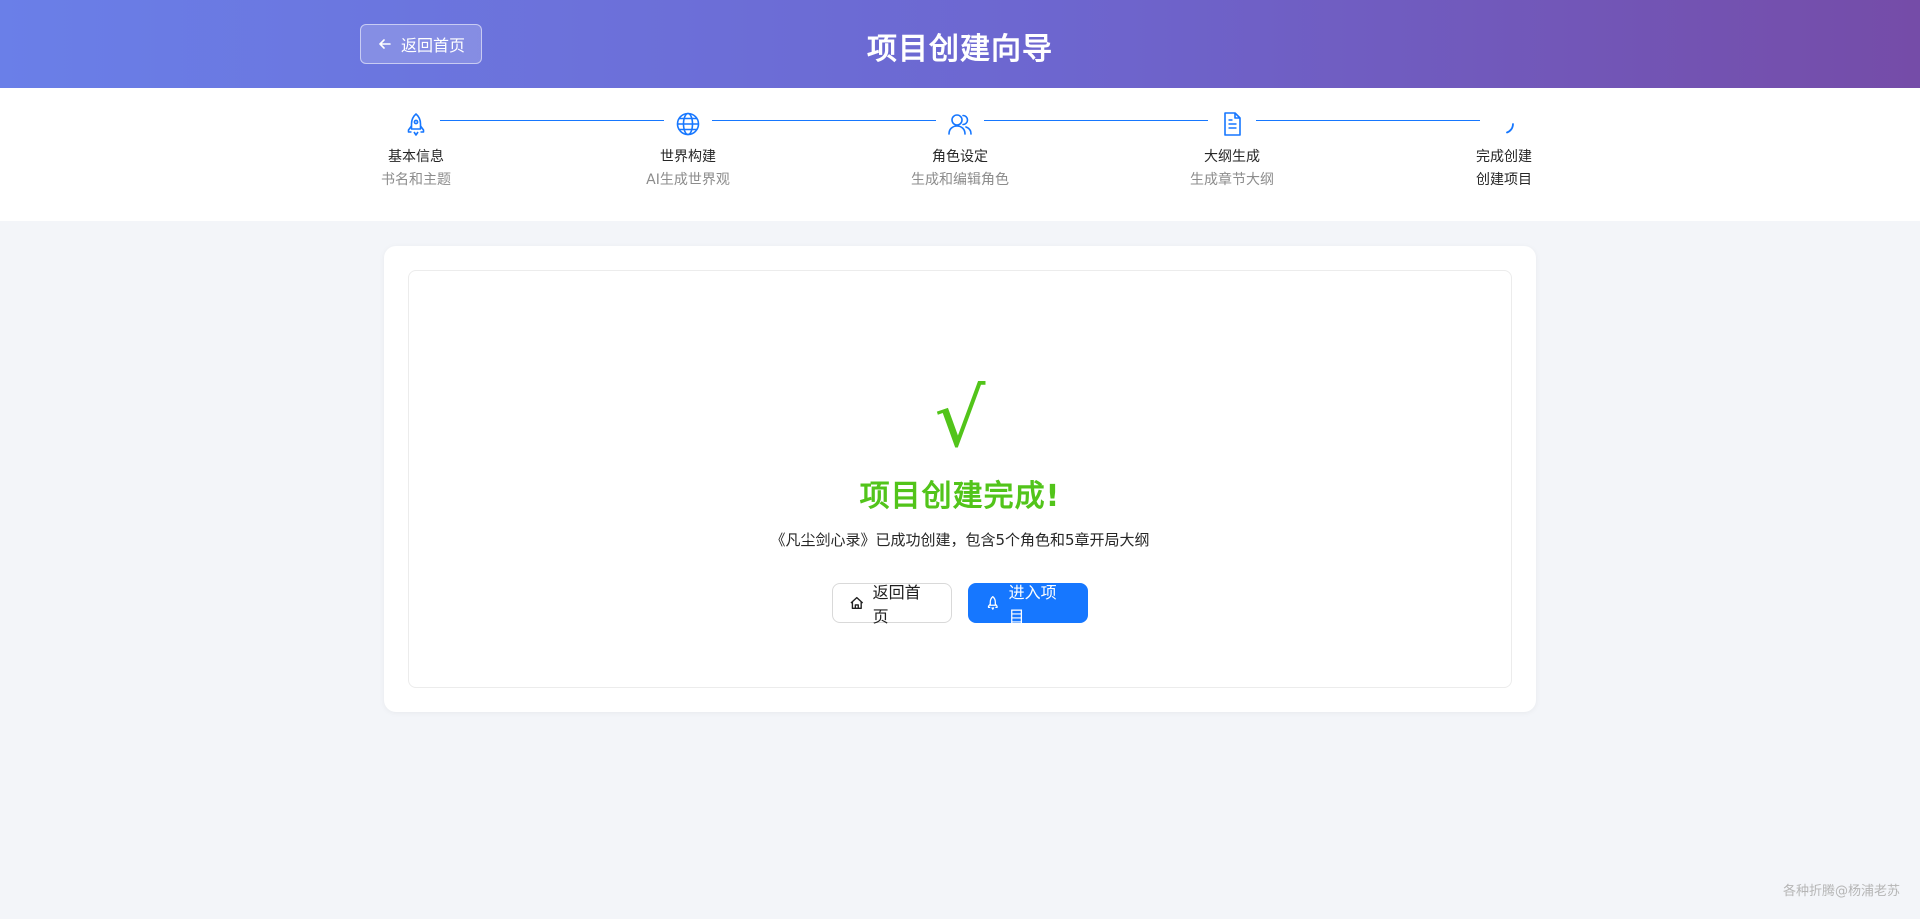 Image resolution: width=1920 pixels, height=919 pixels. I want to click on step-description: 生成章节大纲, so click(1232, 180).